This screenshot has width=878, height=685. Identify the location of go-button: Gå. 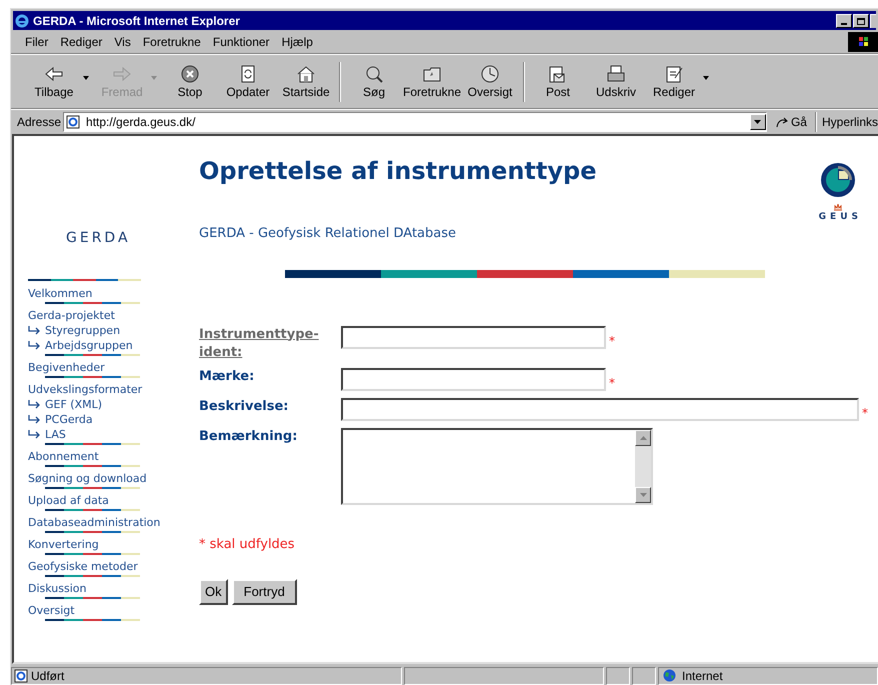
(790, 122).